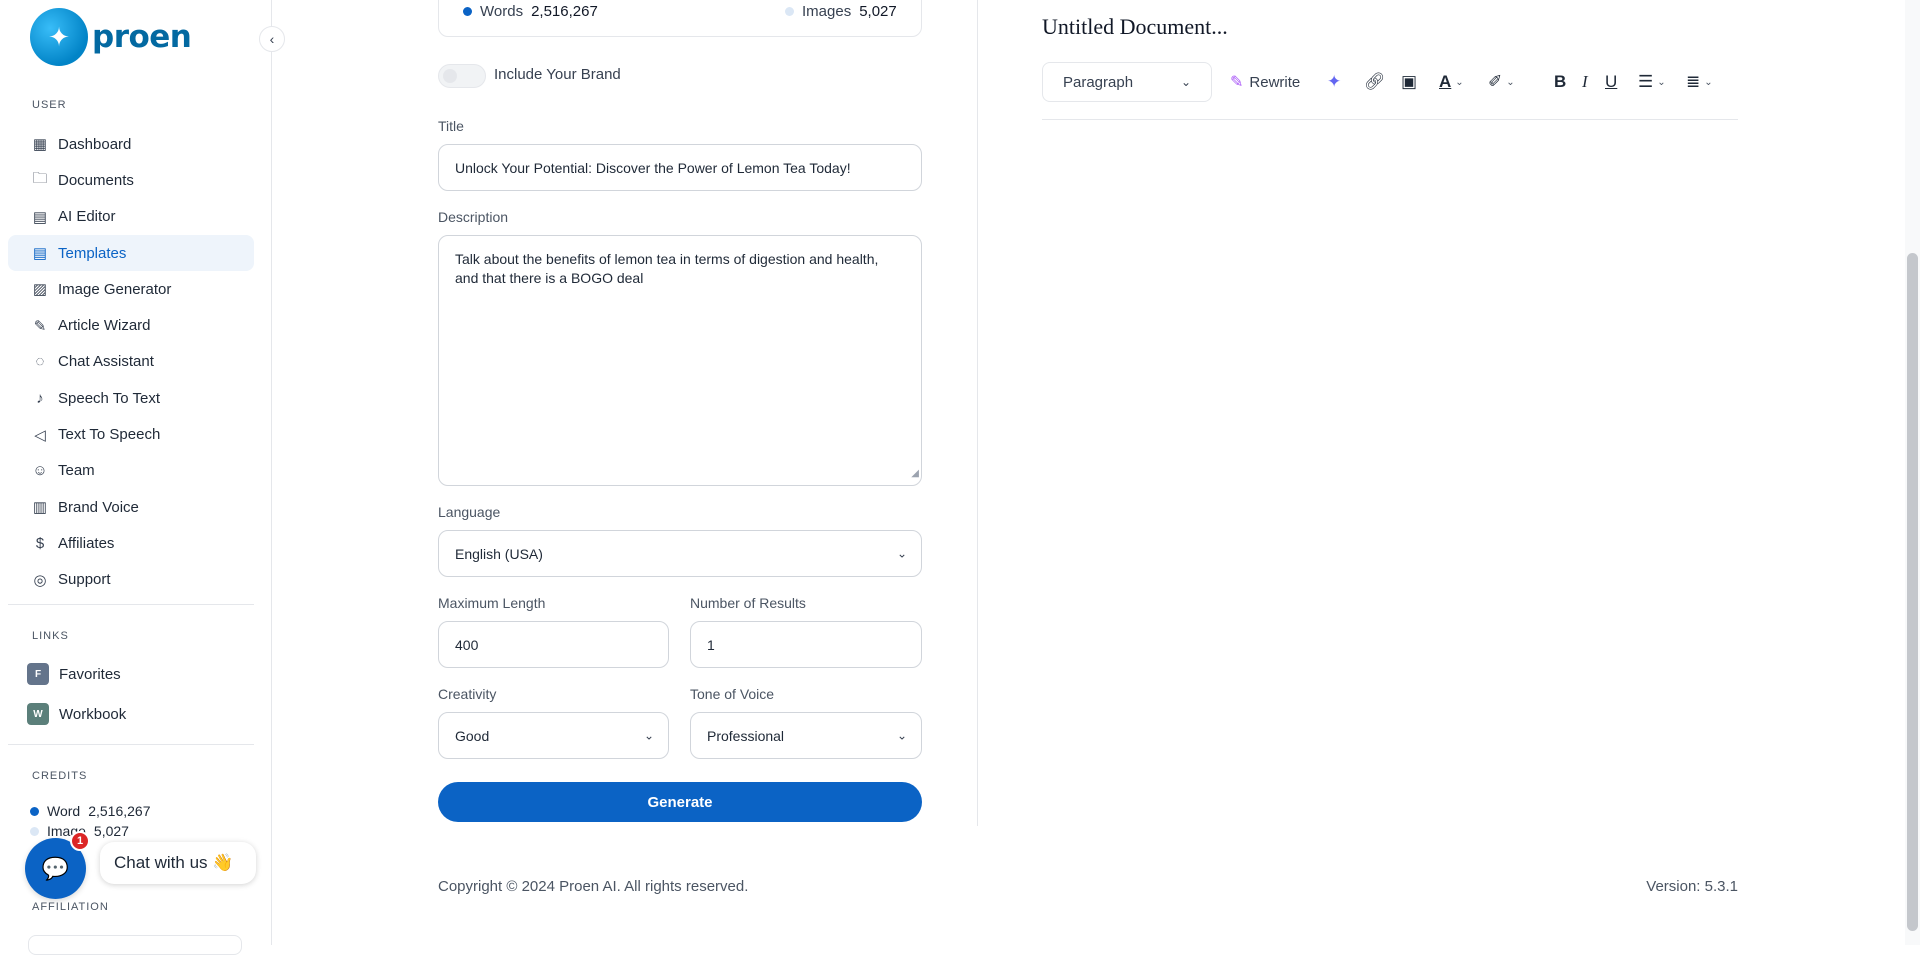 The width and height of the screenshot is (1920, 955). I want to click on paragraph-format-value: Paragraph, so click(1098, 82).